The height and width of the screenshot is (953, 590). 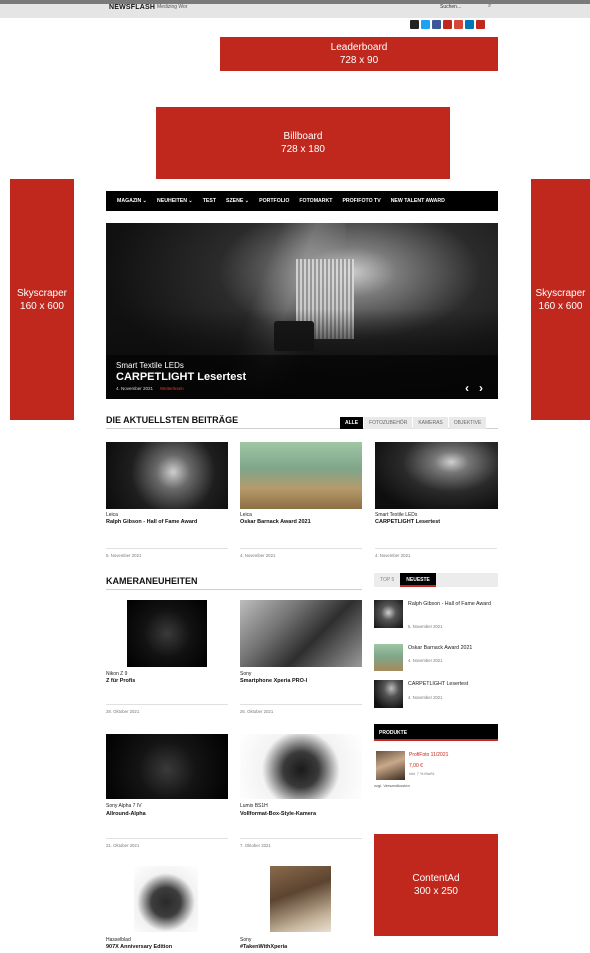 What do you see at coordinates (273, 681) in the screenshot?
I see `article-title: Smartphone Xperia PRO-I` at bounding box center [273, 681].